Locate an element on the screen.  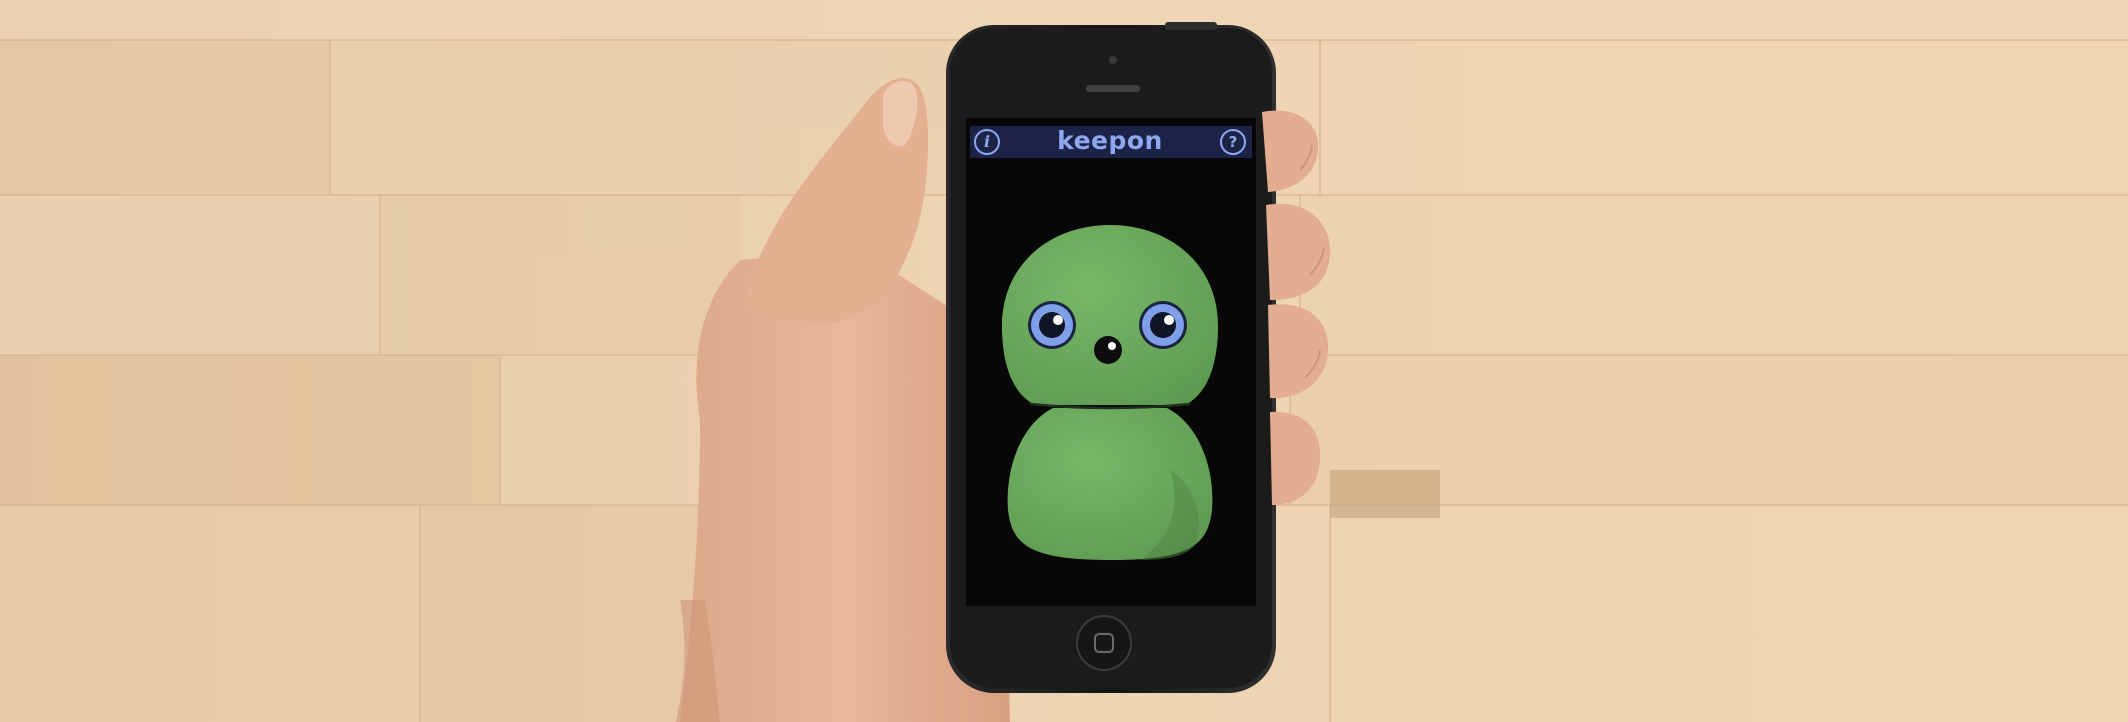
home-button-hotspot is located at coordinates (1104, 643).